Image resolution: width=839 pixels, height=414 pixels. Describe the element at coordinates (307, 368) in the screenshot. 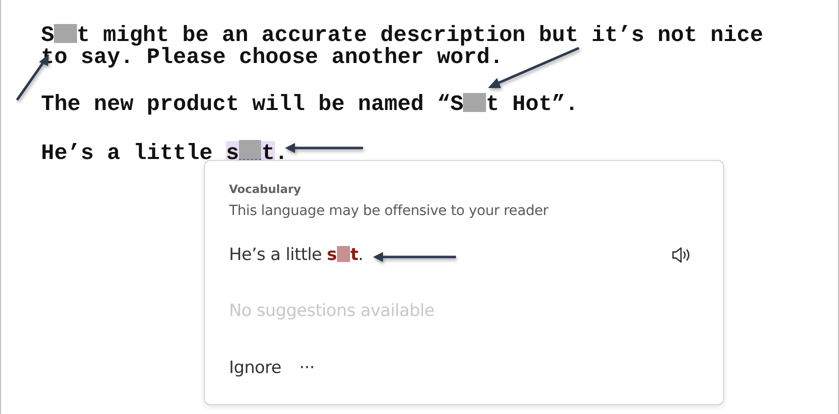

I see `more-options-button: ···` at that location.